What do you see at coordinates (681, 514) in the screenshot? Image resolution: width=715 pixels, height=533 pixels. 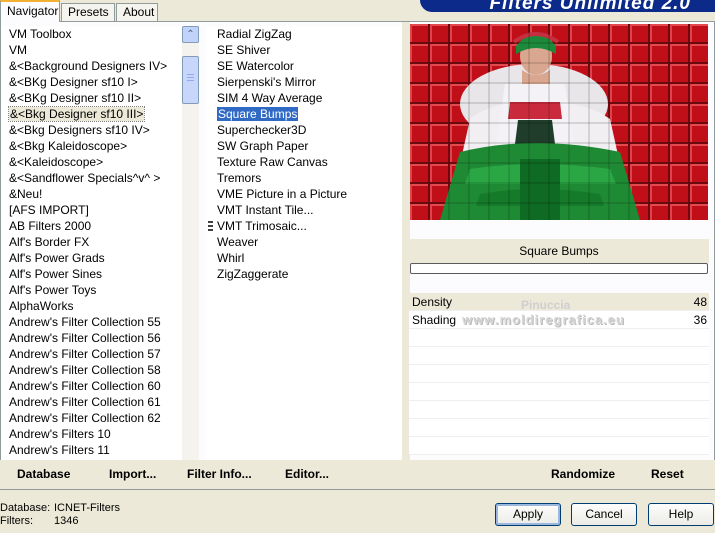 I see `help-button: Help` at bounding box center [681, 514].